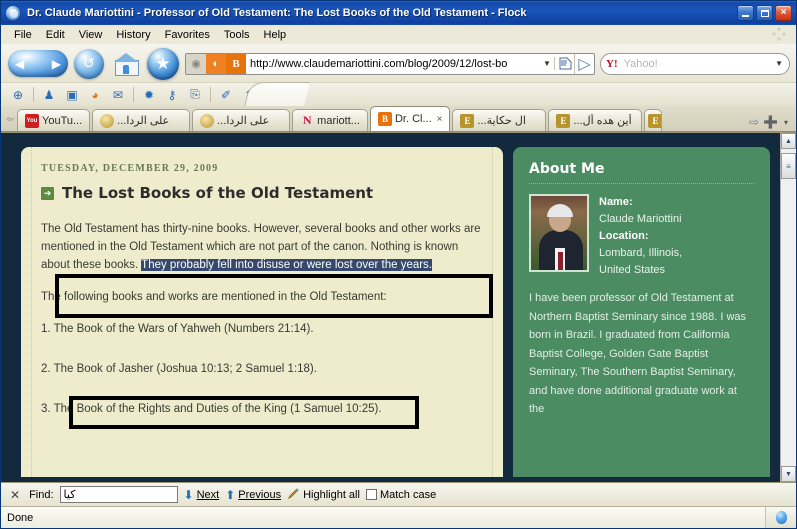 The height and width of the screenshot is (529, 797). I want to click on tab-arabic-5: E, so click(653, 120).